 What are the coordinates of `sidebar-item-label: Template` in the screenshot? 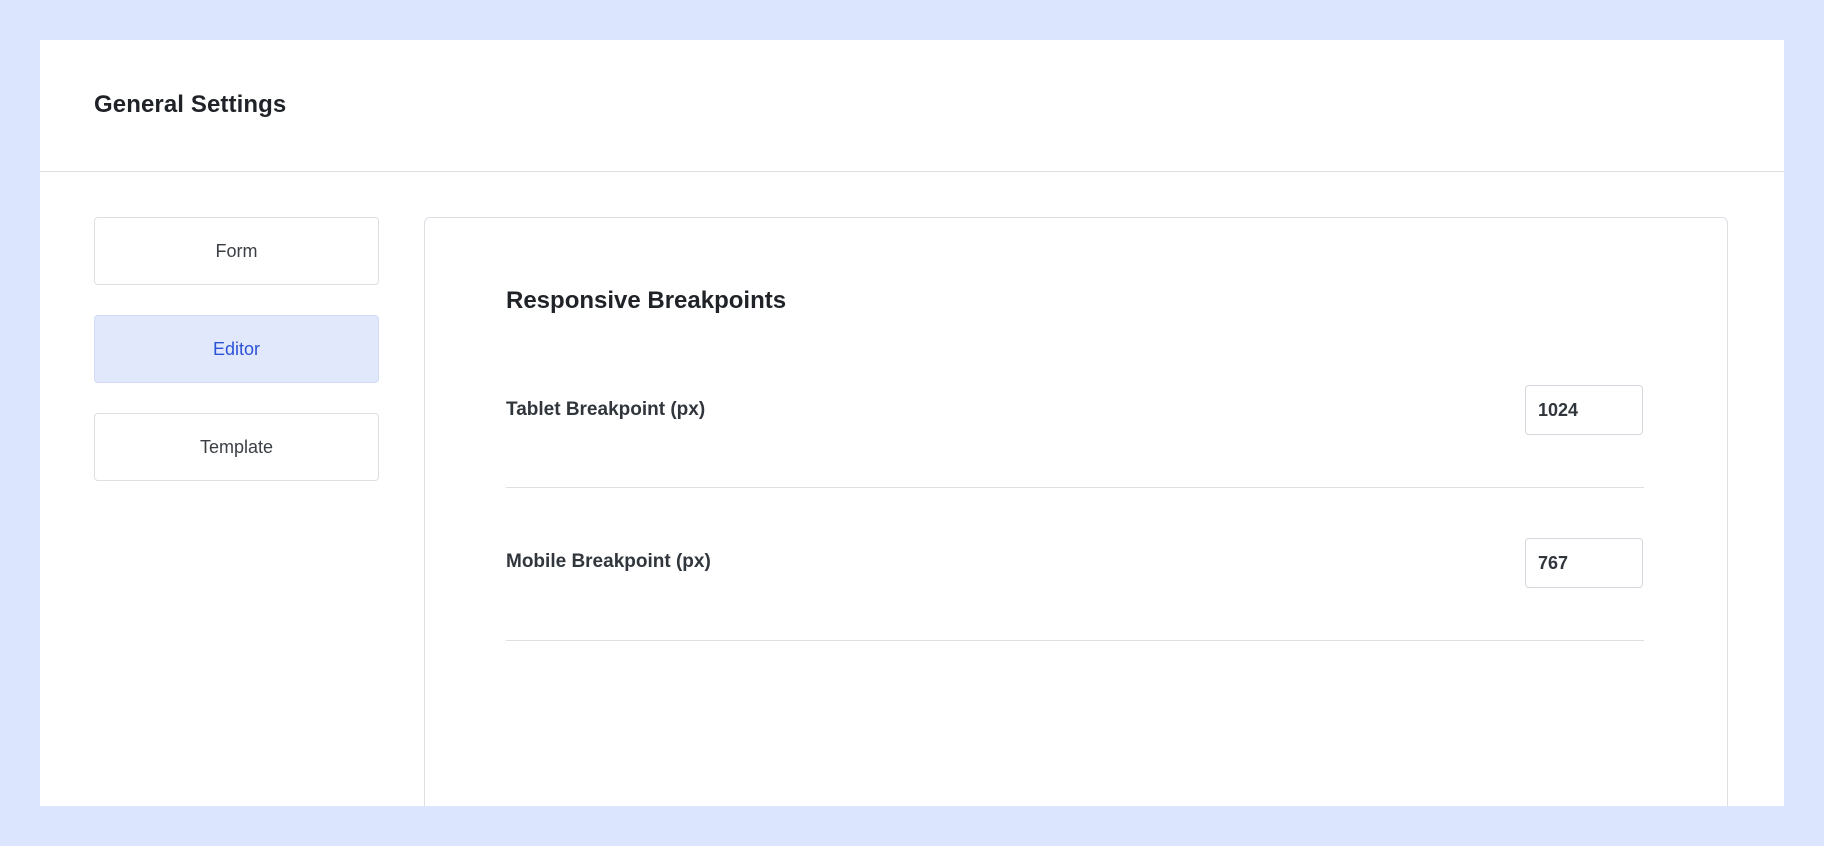 It's located at (236, 446).